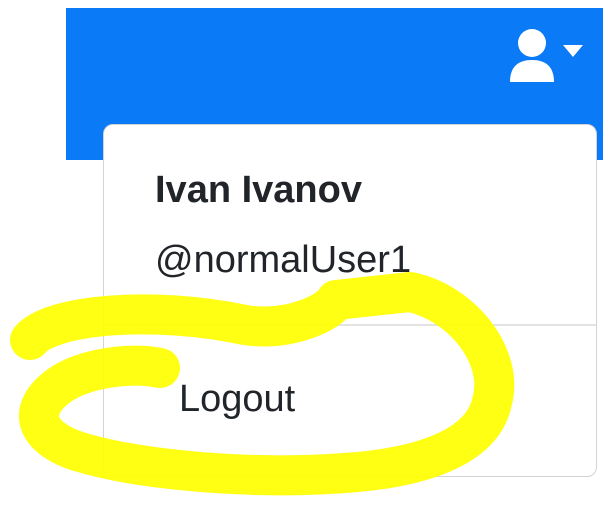  Describe the element at coordinates (258, 190) in the screenshot. I see `user-display-name: Ivan Ivanov` at that location.